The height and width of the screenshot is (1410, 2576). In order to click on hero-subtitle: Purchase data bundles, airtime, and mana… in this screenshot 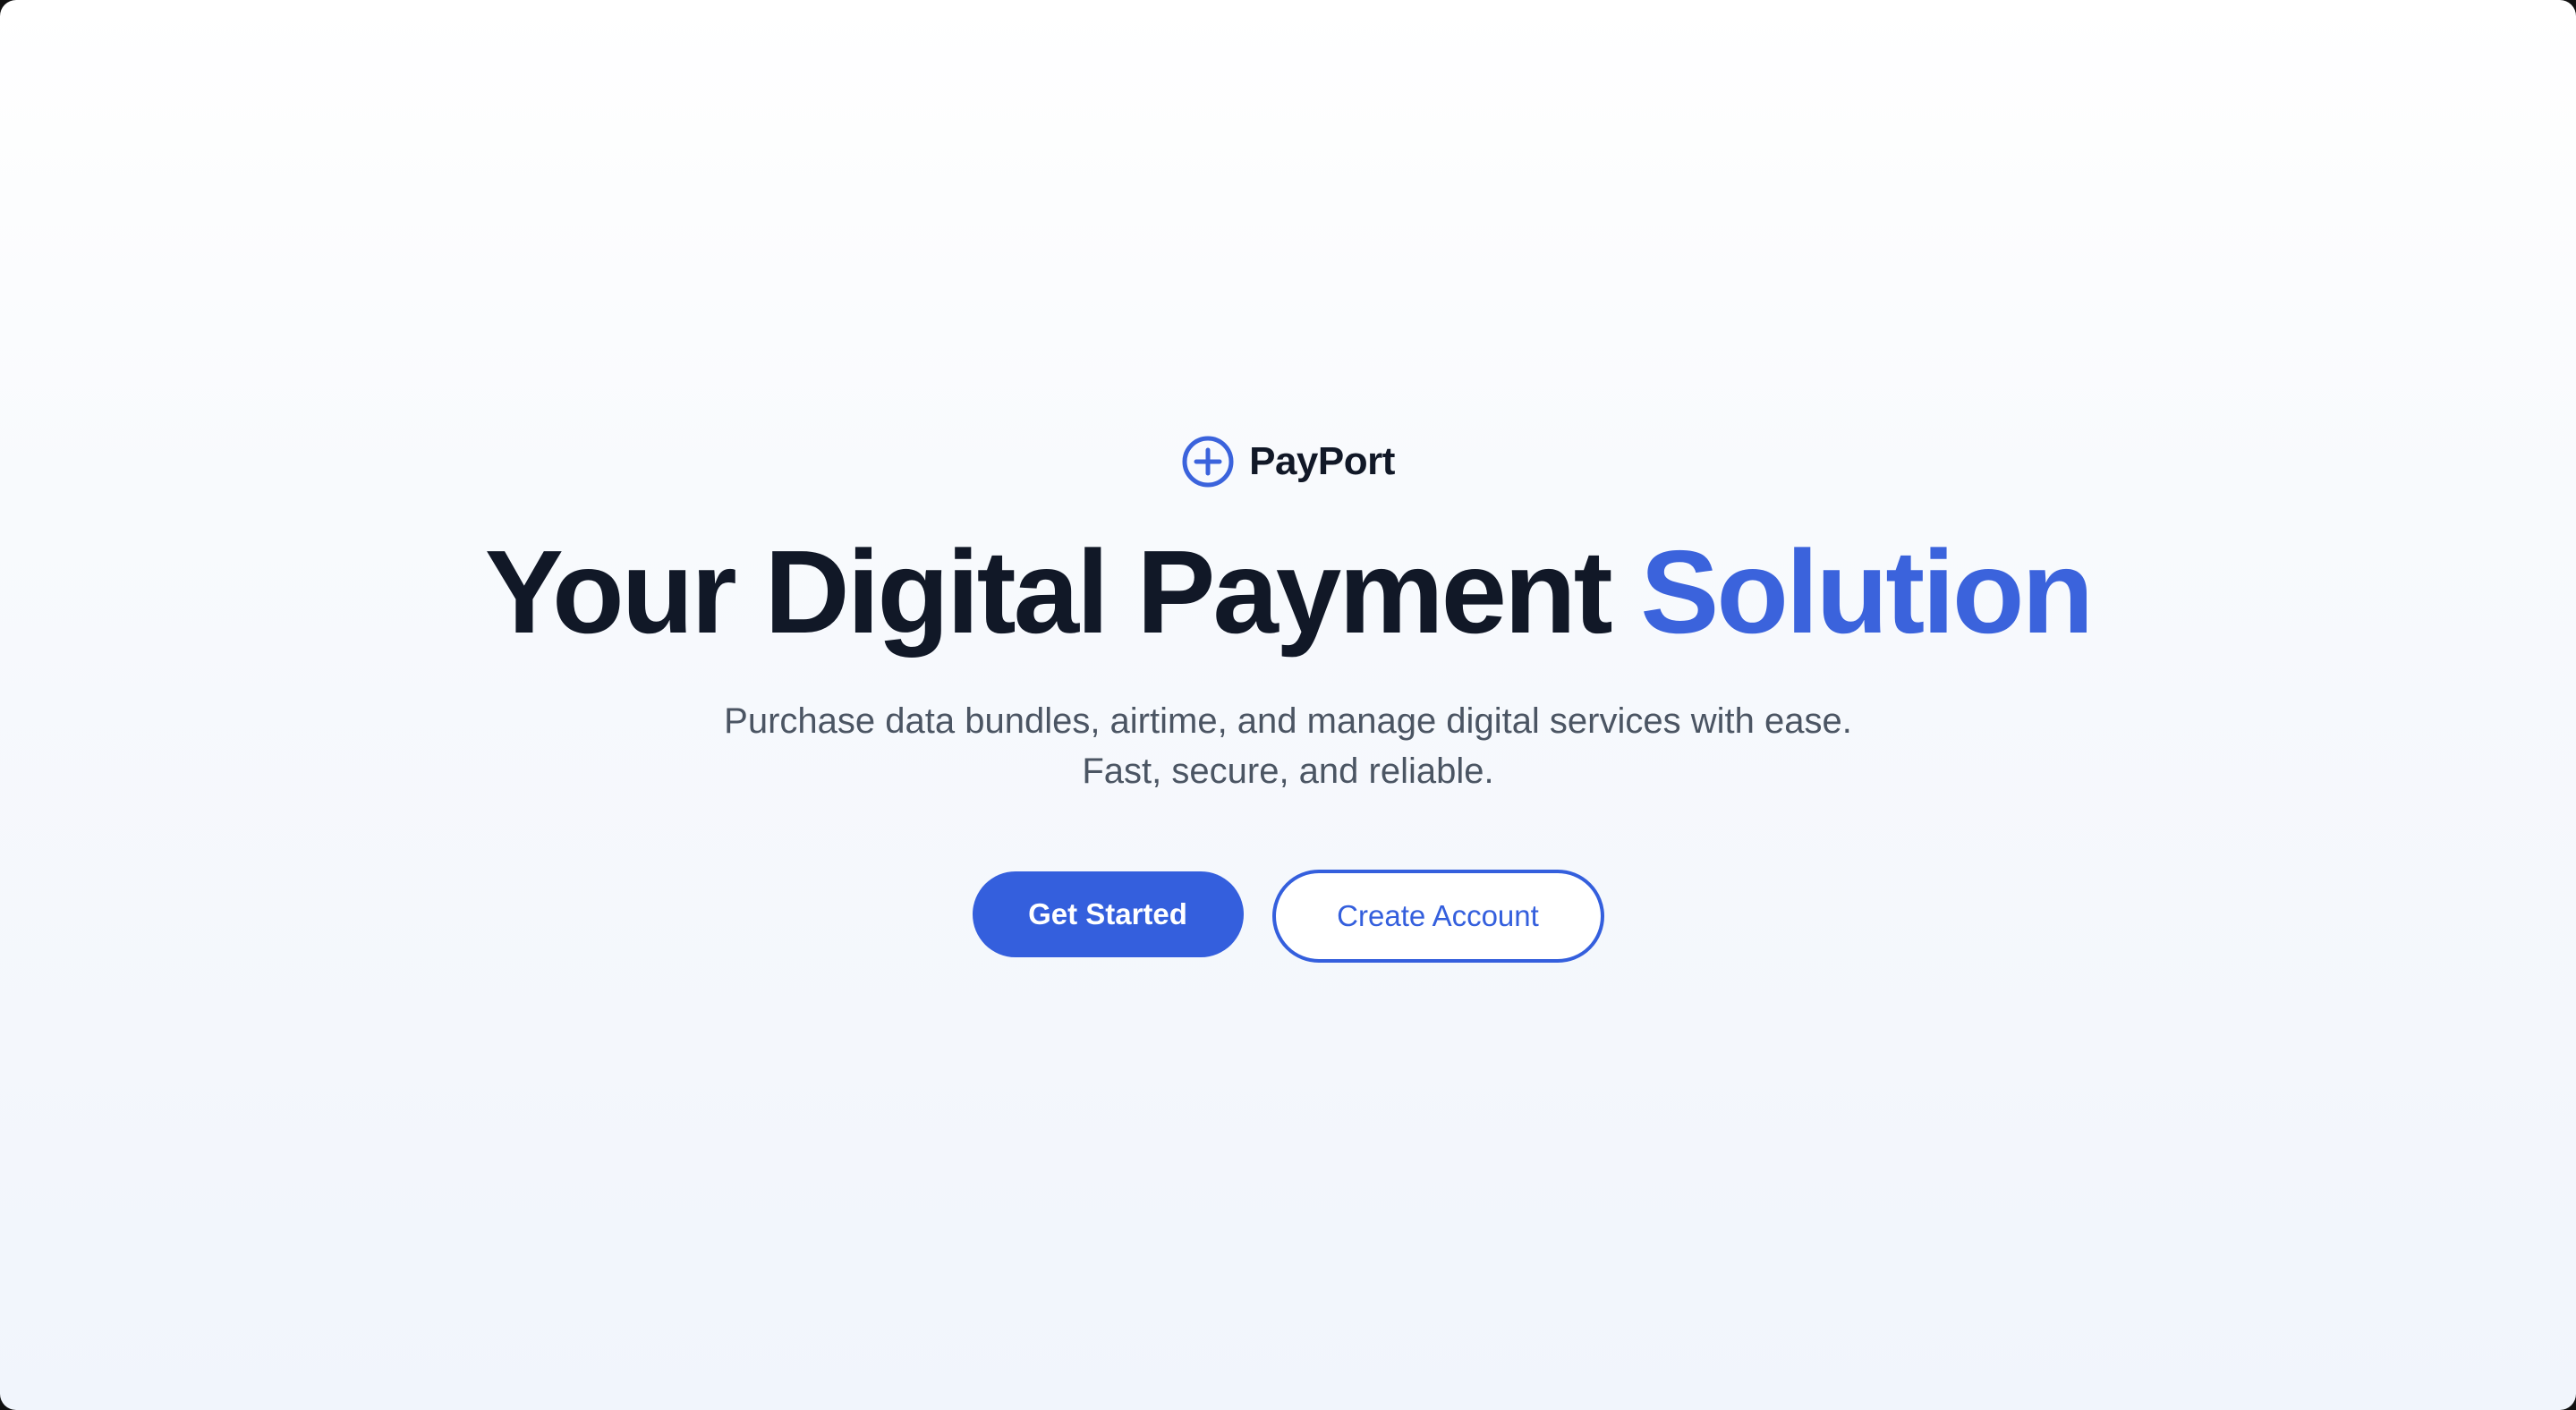, I will do `click(1288, 746)`.